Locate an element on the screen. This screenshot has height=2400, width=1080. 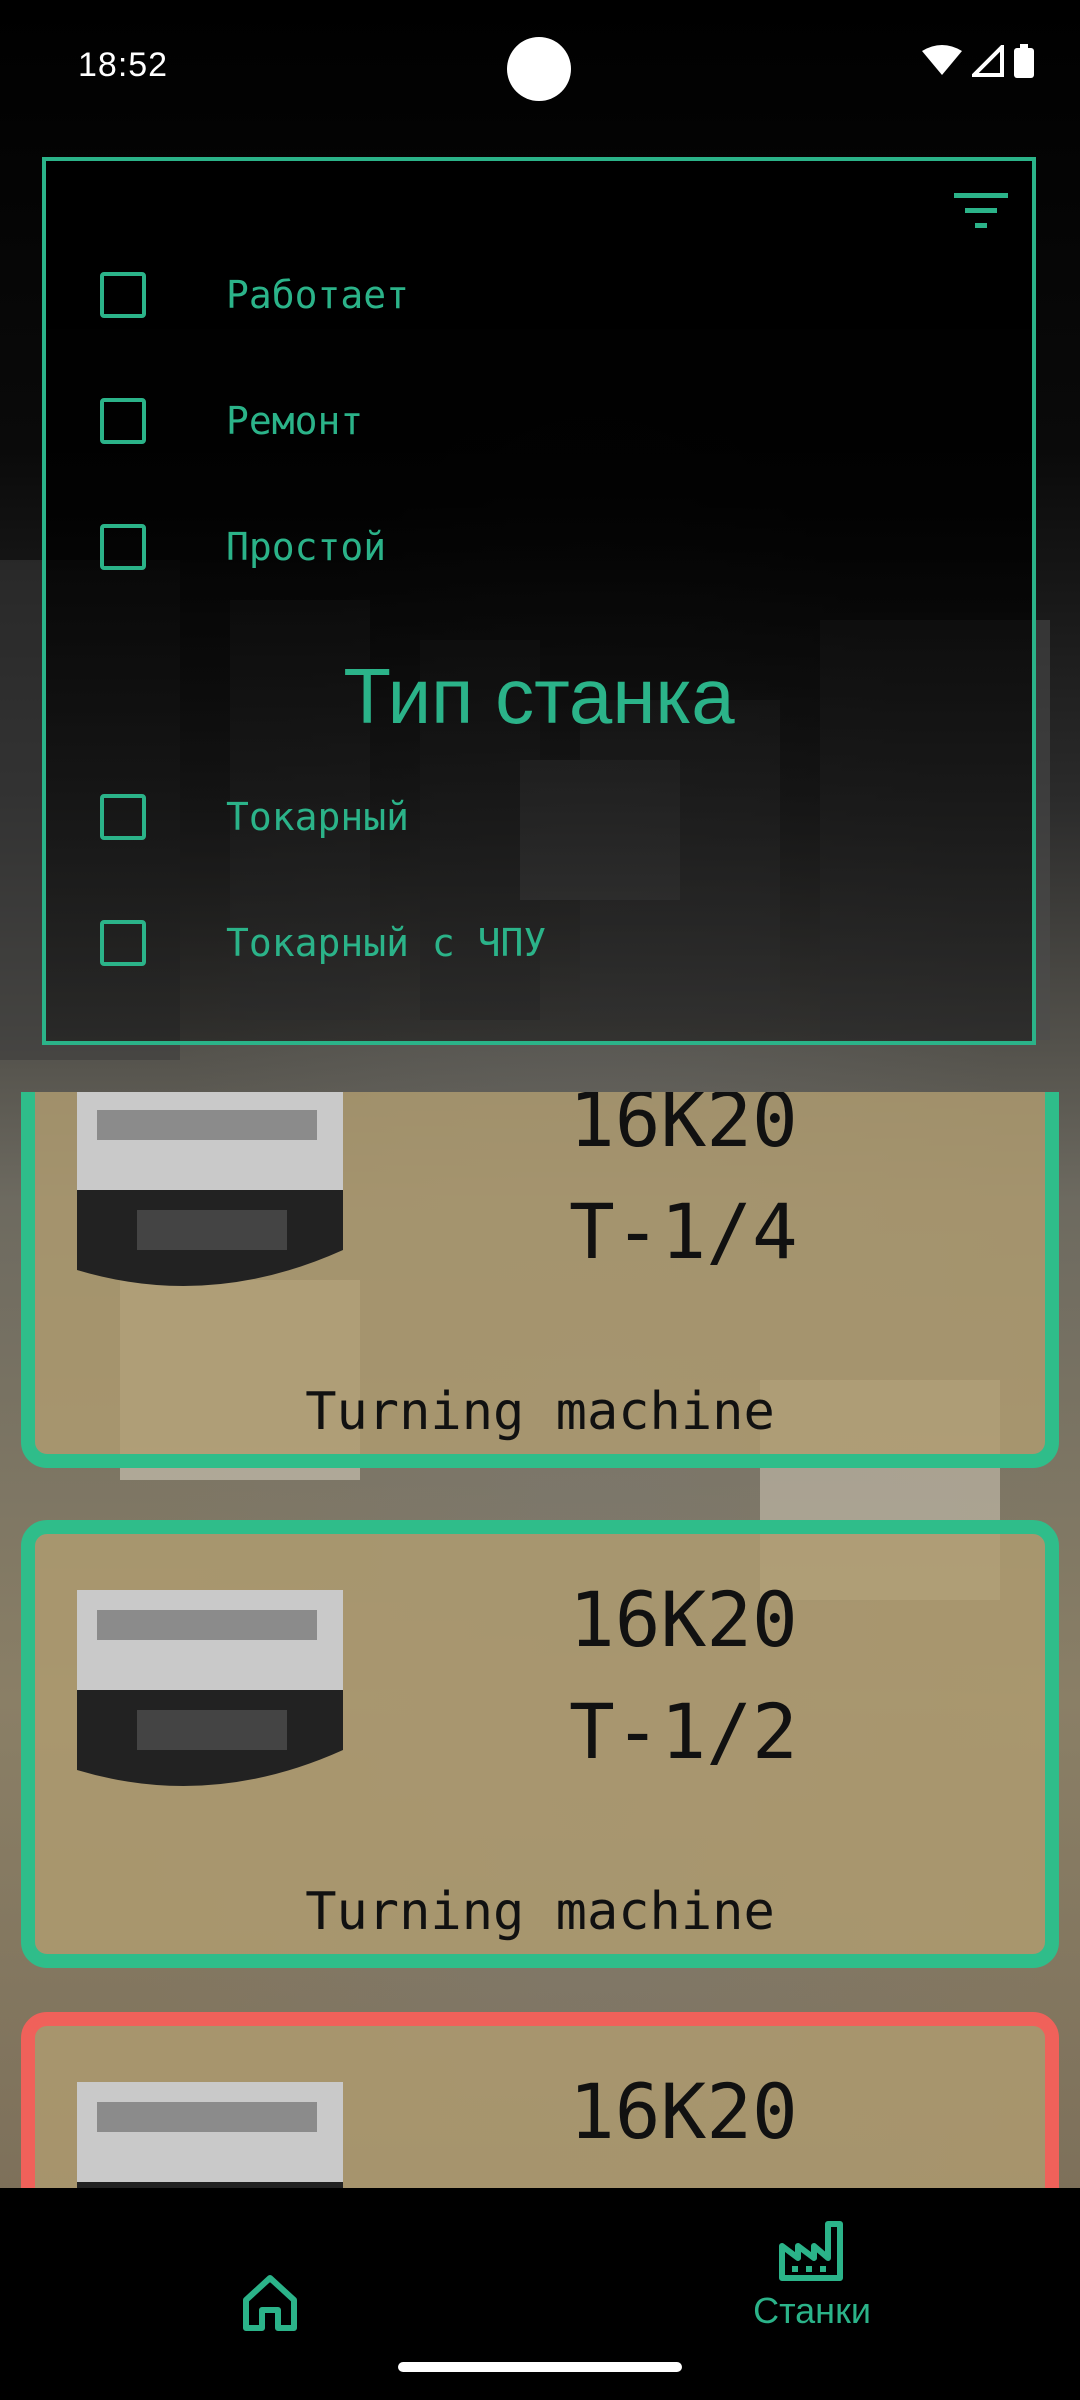
status-icons is located at coordinates (978, 61).